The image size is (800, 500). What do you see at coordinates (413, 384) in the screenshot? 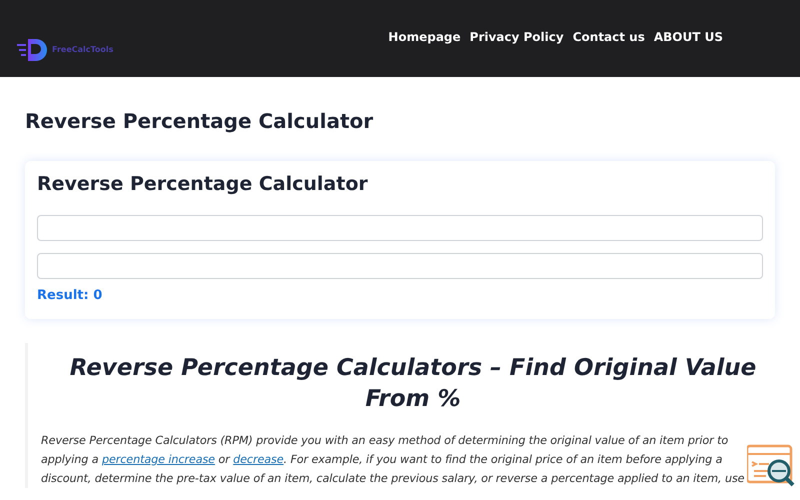
I see `article-heading: Reverse Percentage Calculators – Find Original Value From %` at bounding box center [413, 384].